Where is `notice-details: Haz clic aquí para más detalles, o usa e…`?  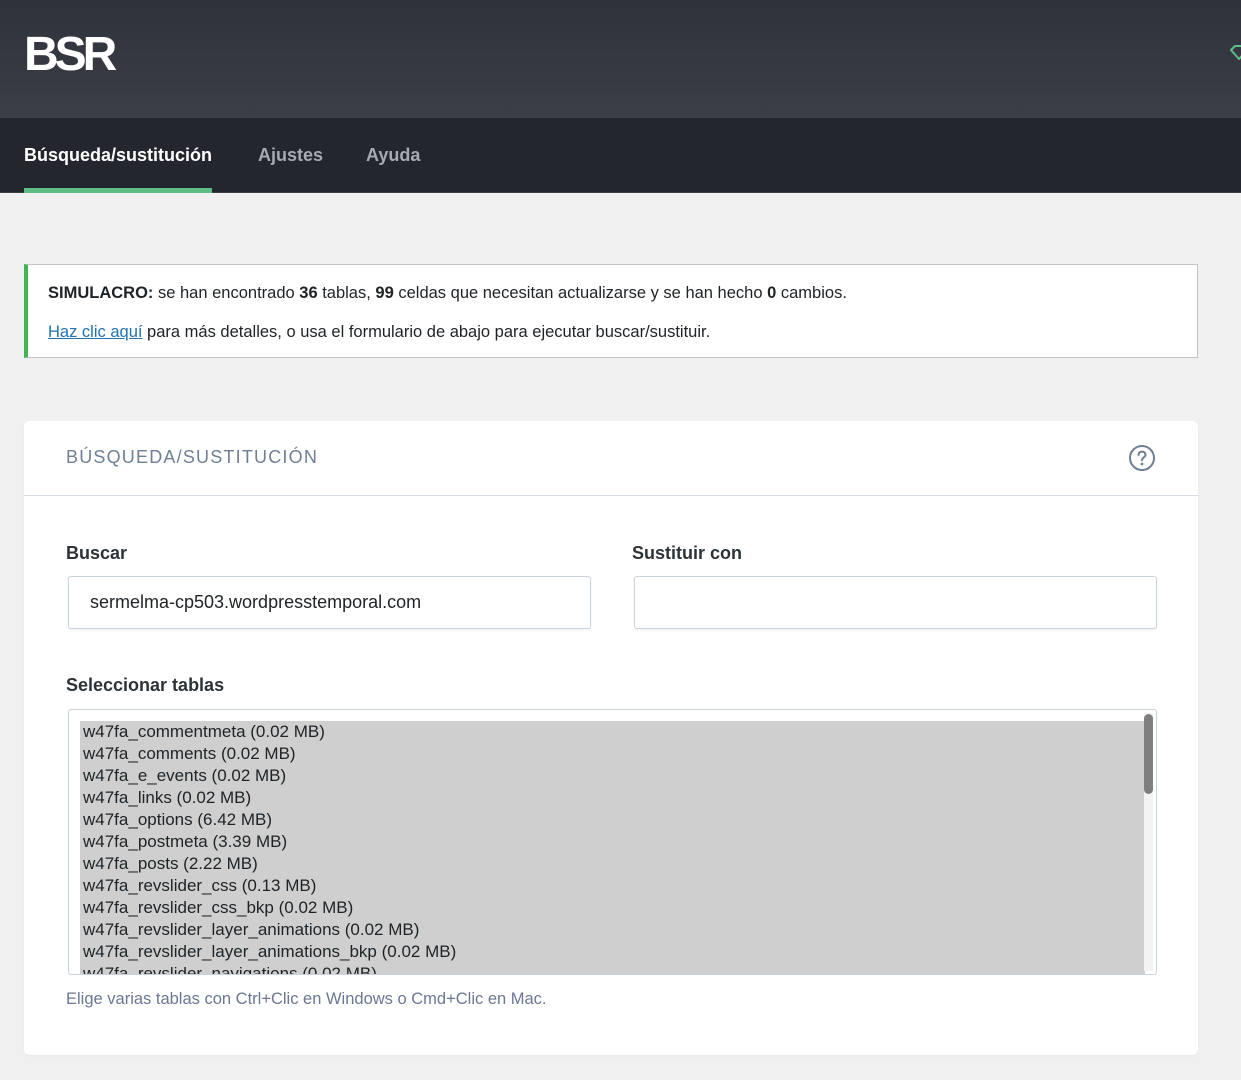
notice-details: Haz clic aquí para más detalles, o usa e… is located at coordinates (379, 332).